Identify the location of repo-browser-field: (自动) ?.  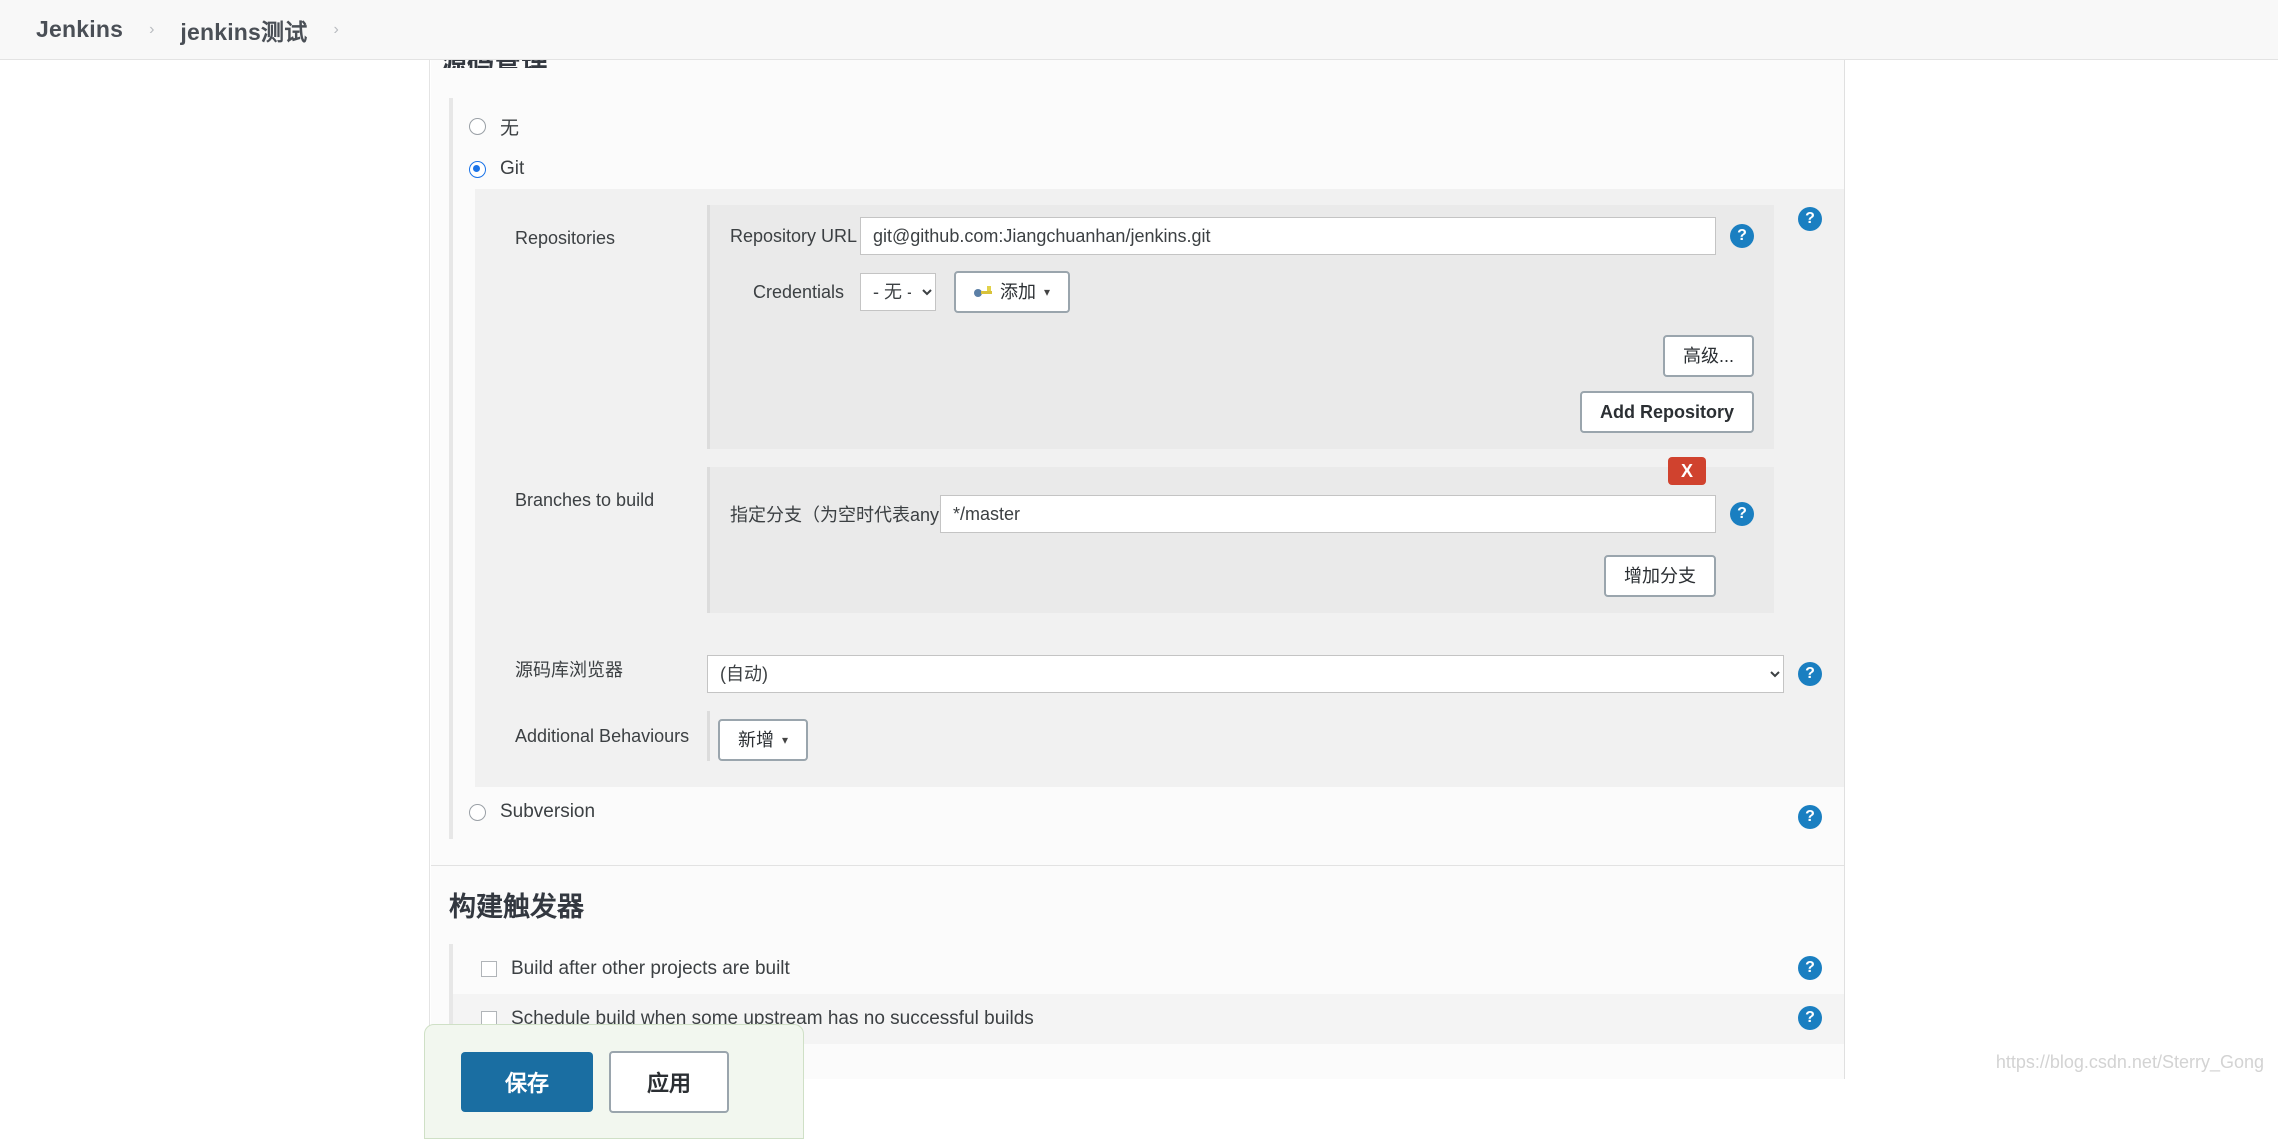
(1275, 665).